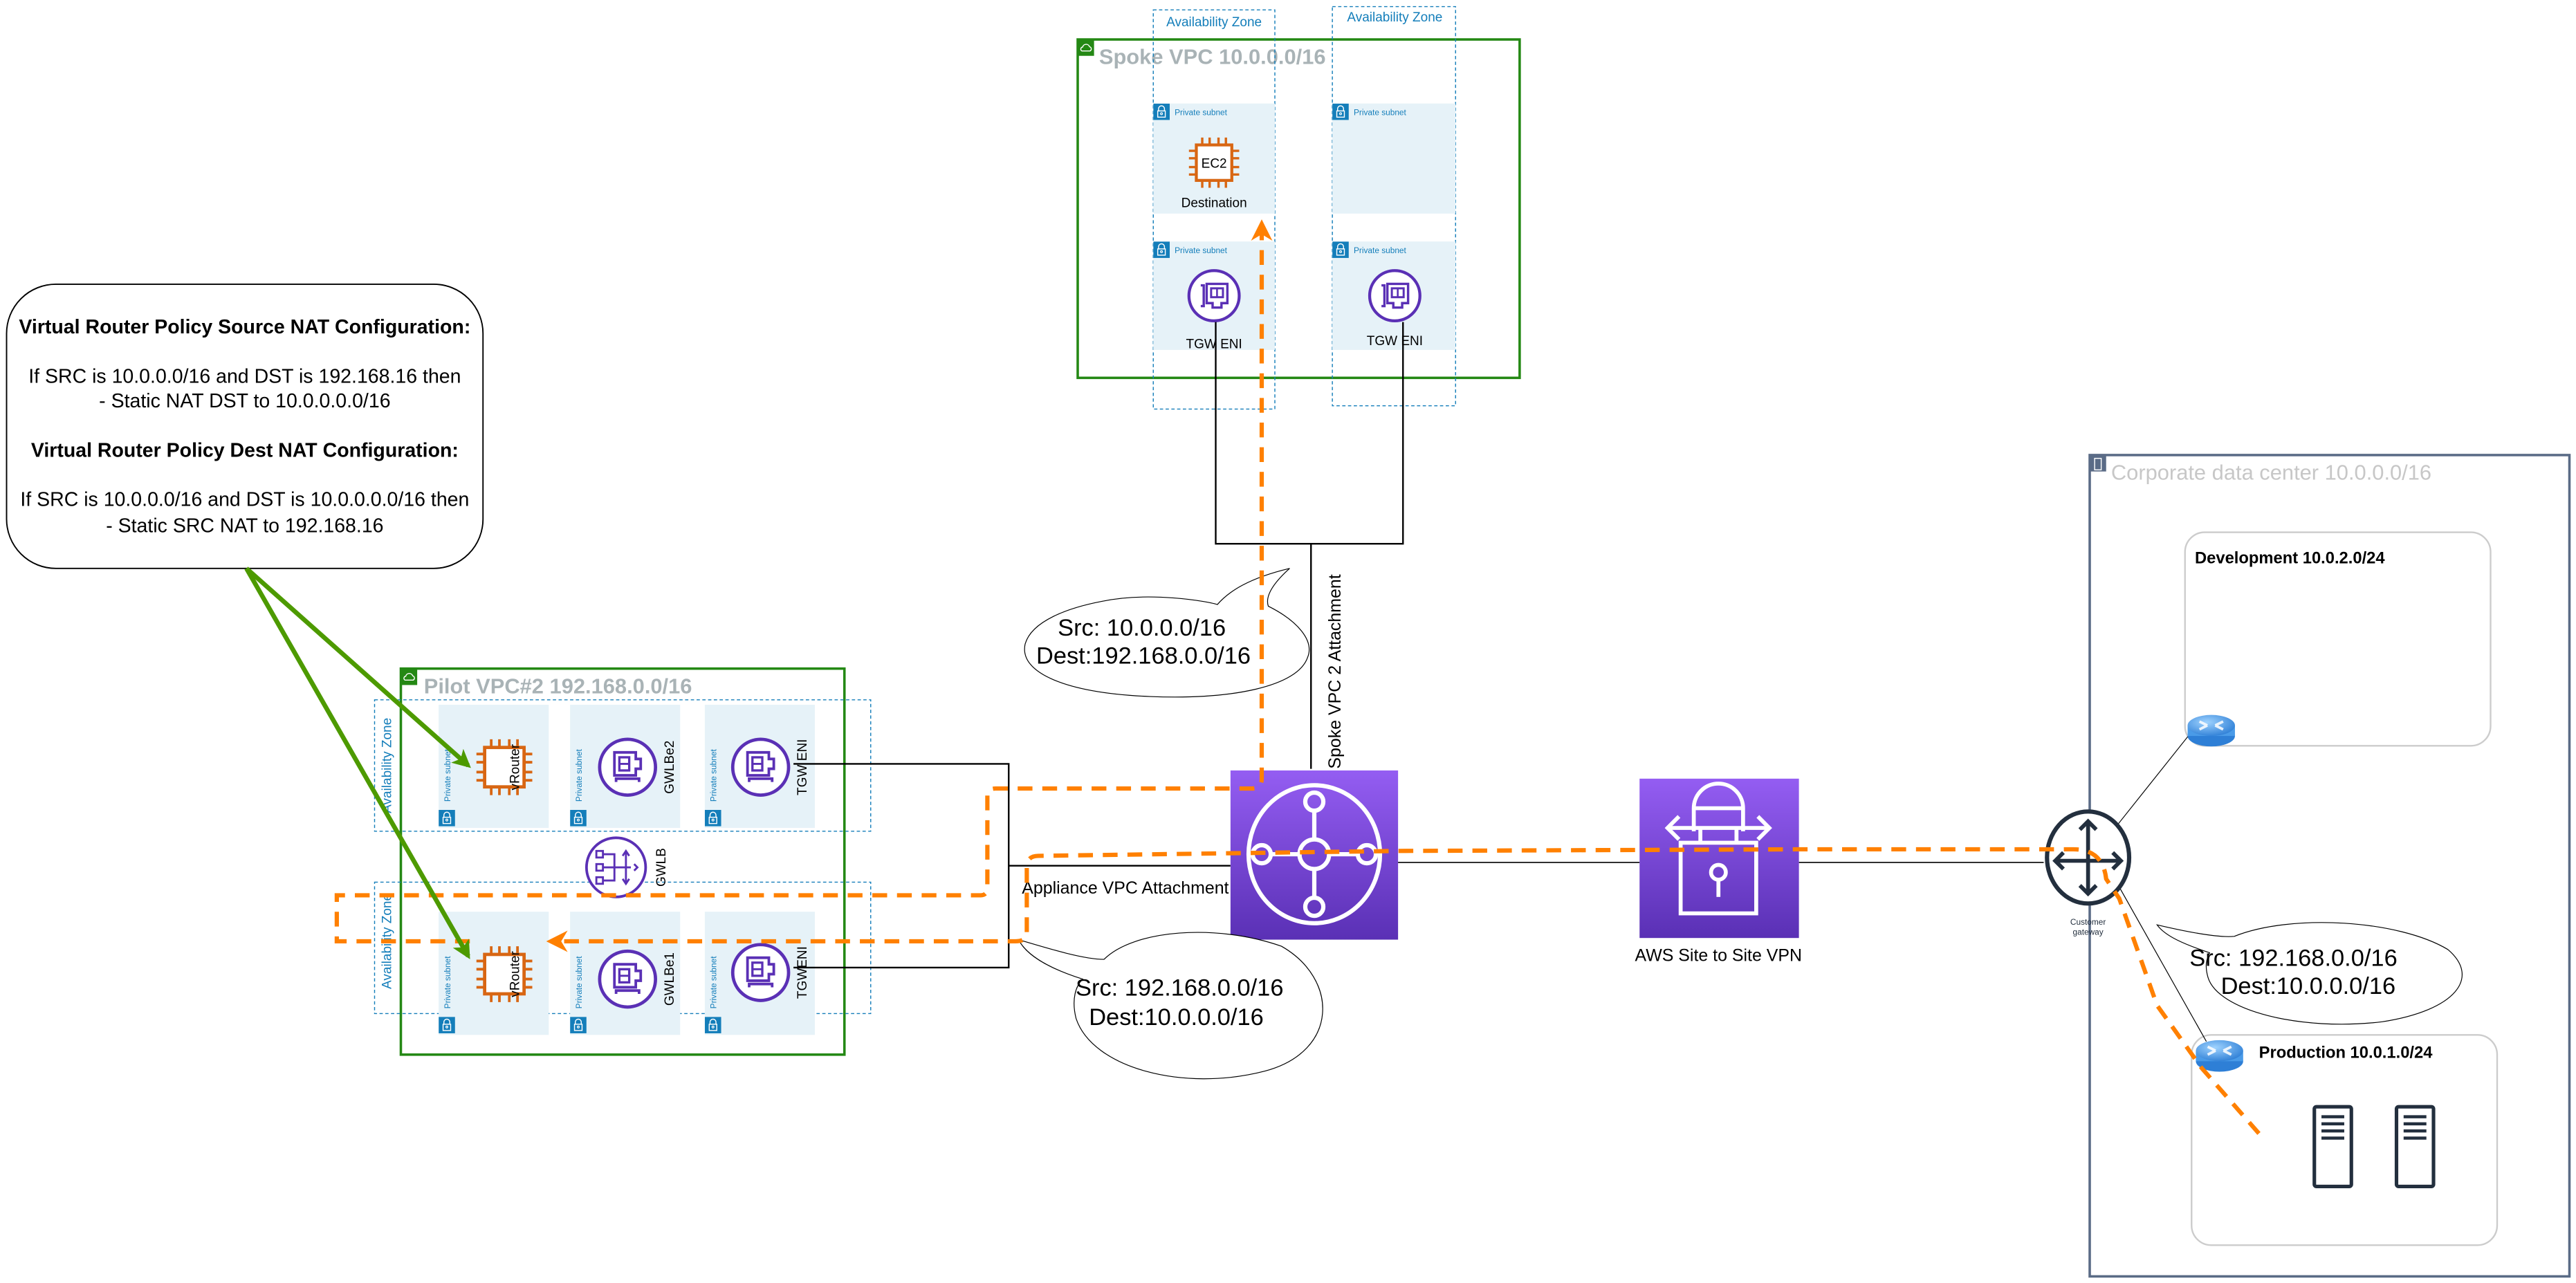  What do you see at coordinates (2271, 473) in the screenshot?
I see `corporate-dc-title: Corporate data center 10.0.0.0/16` at bounding box center [2271, 473].